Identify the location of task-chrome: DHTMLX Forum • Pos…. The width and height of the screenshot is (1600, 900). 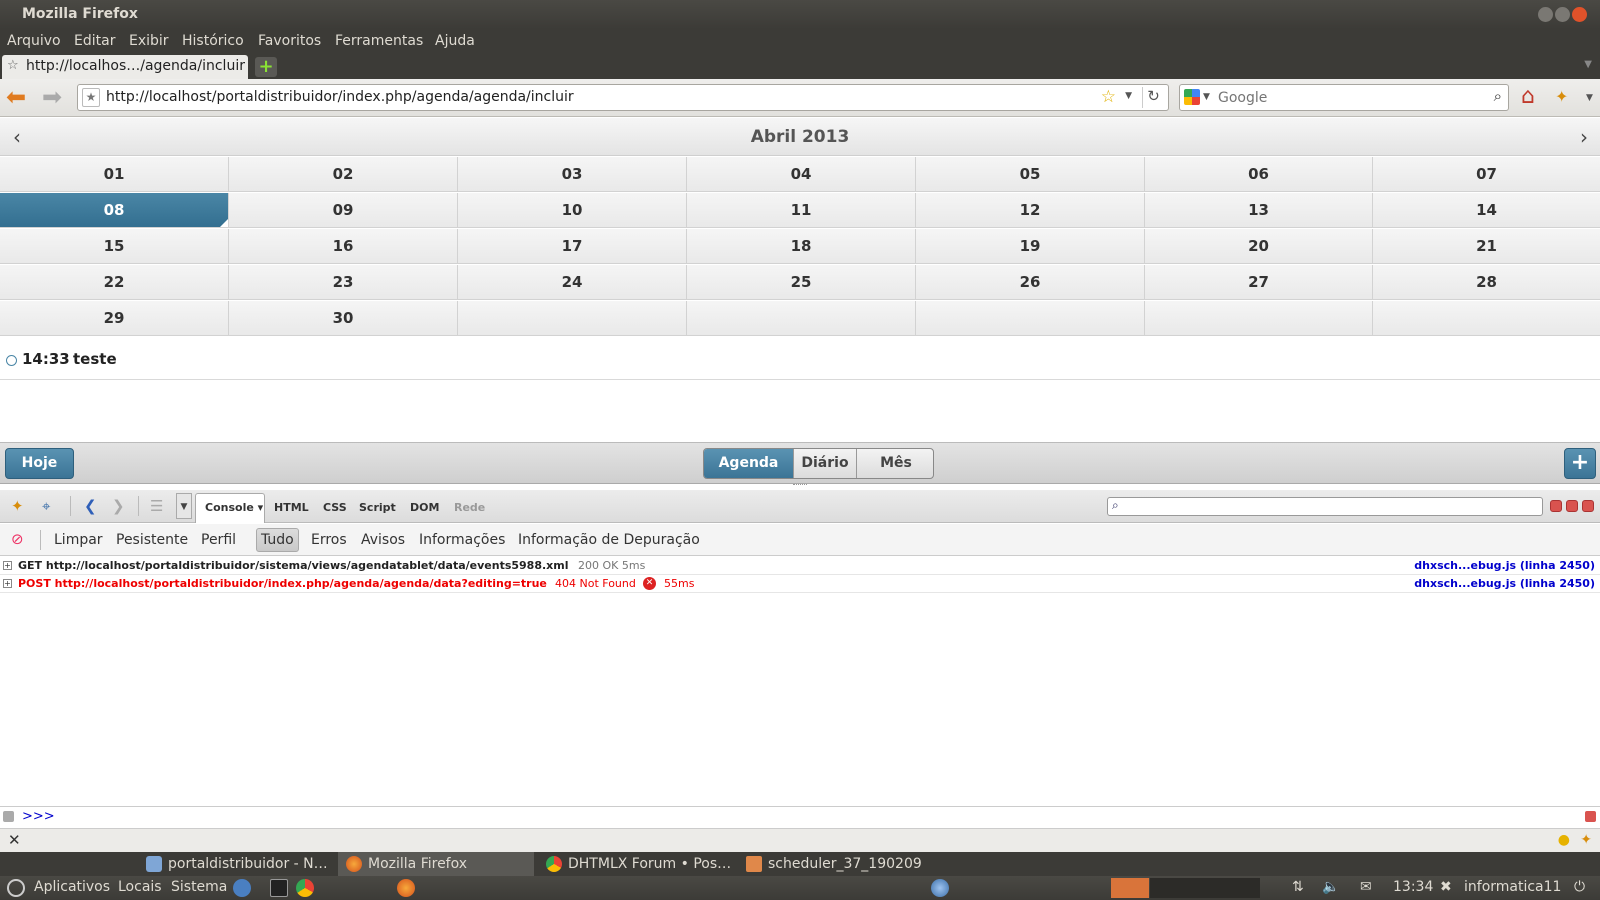
(636, 864).